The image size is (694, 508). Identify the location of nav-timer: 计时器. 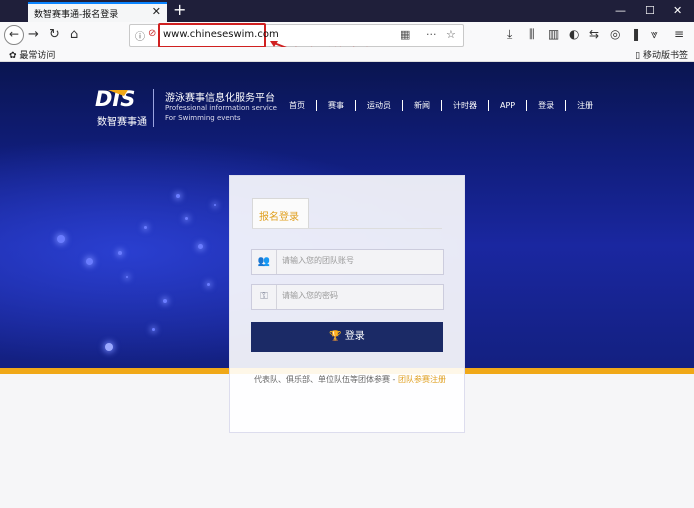
(465, 105).